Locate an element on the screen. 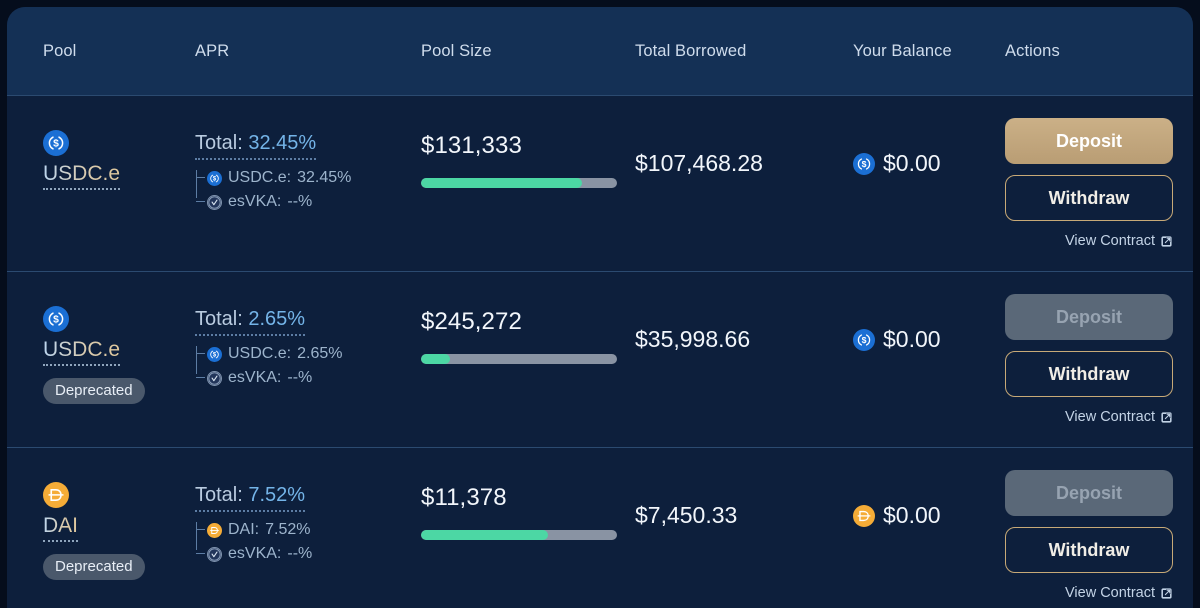  apr-breakdown: $ USDC.e: 32.45% esVKA: --% is located at coordinates (306, 190).